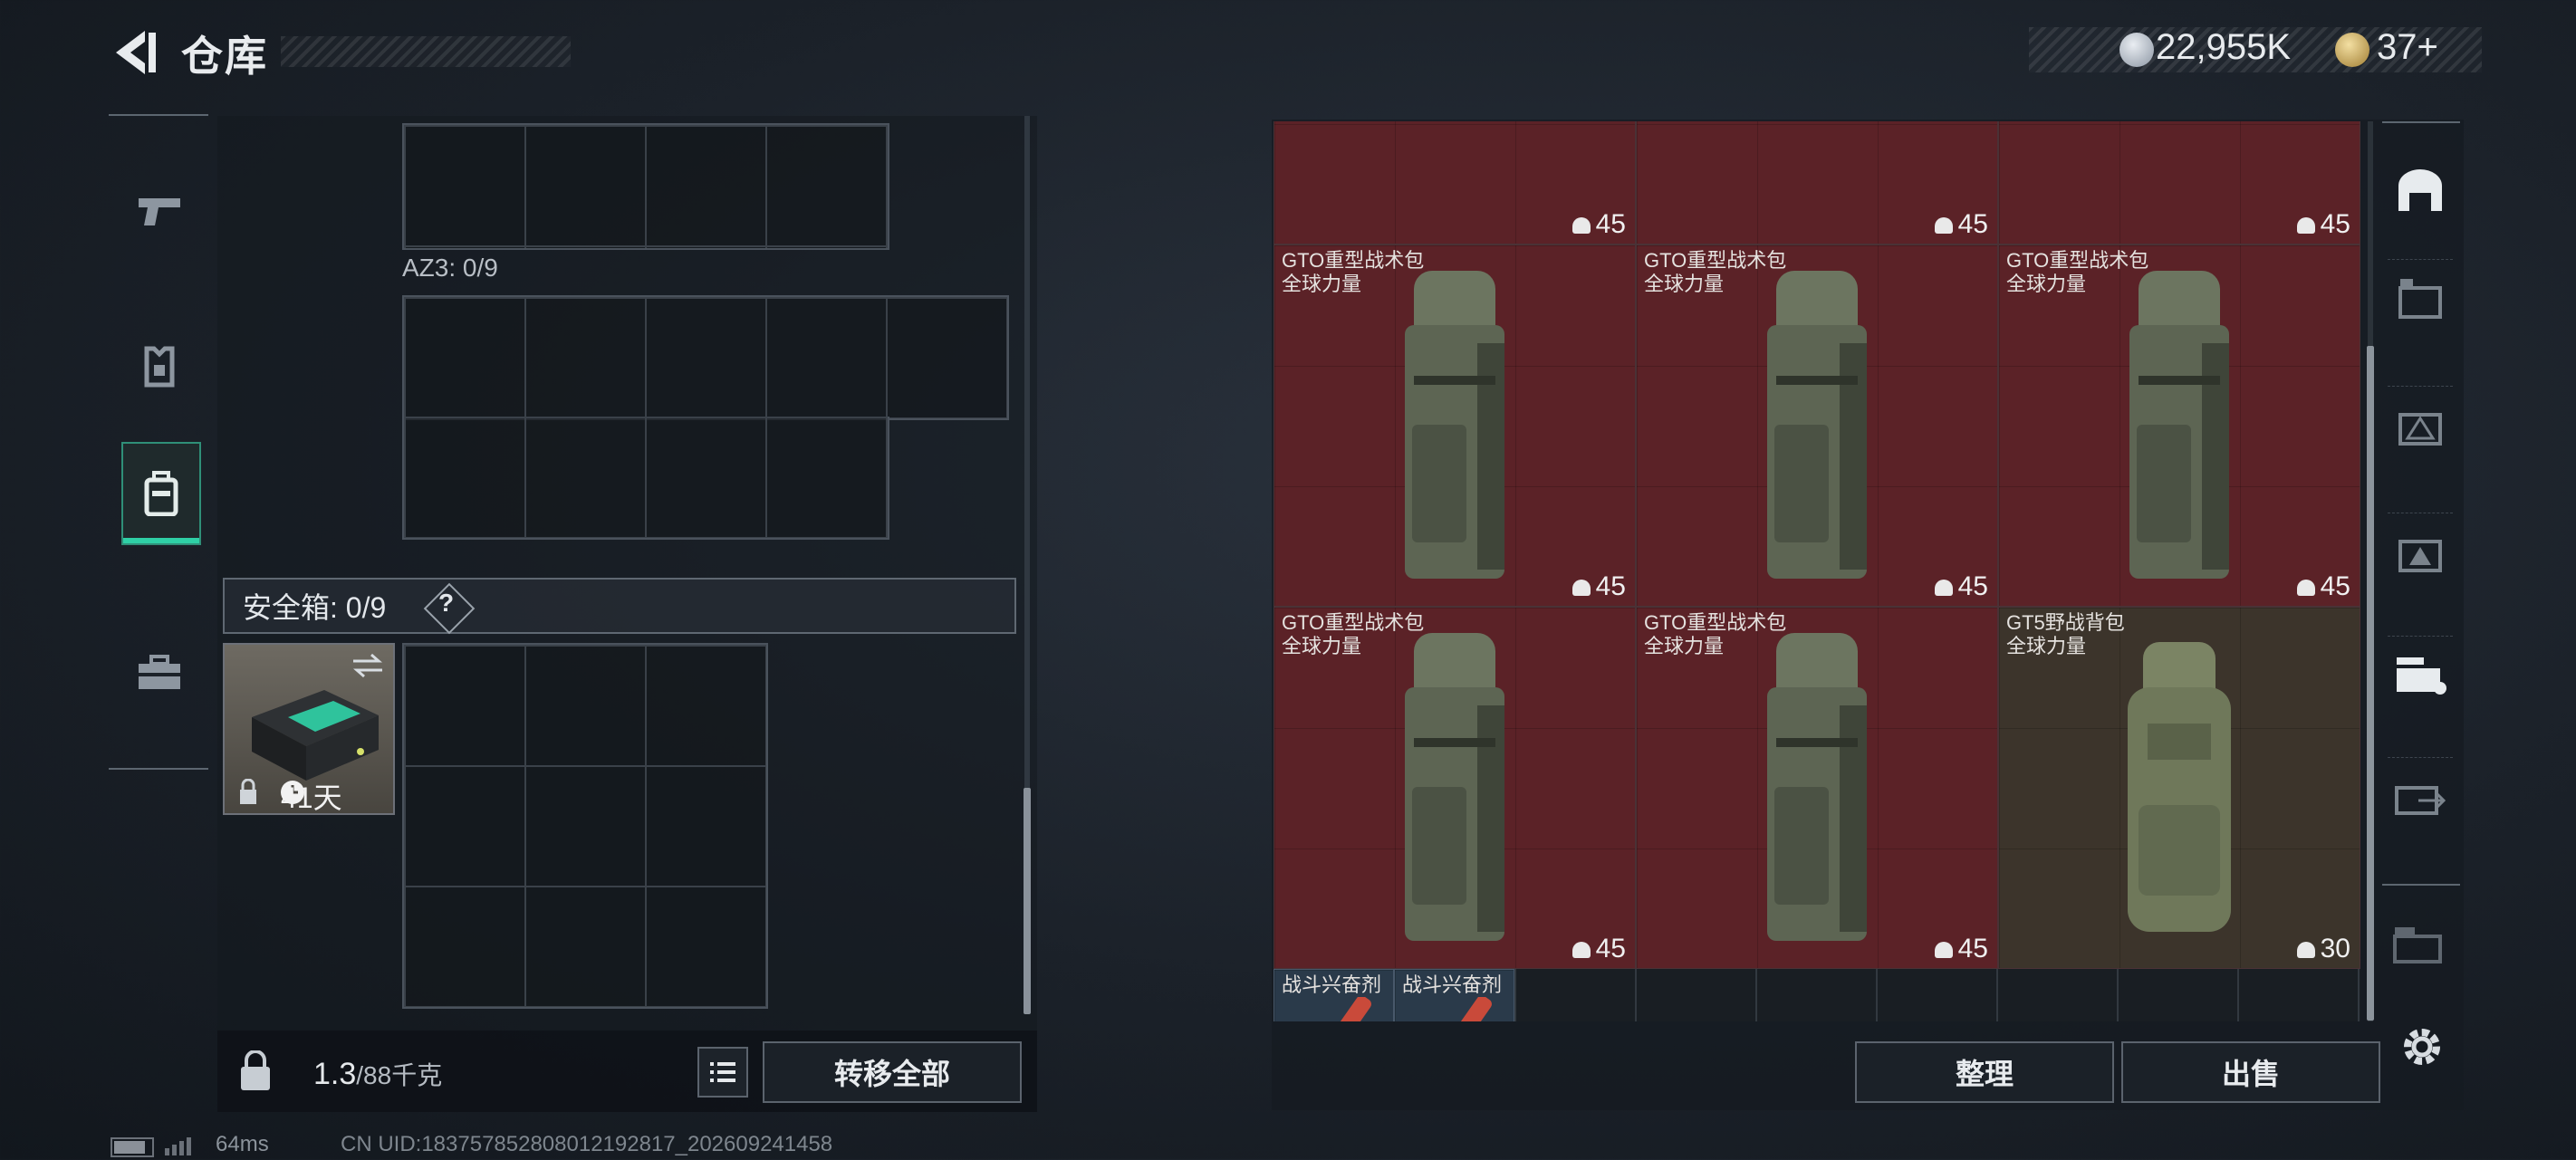 The width and height of the screenshot is (2576, 1160). I want to click on tab-storage-gt, so click(2420, 551).